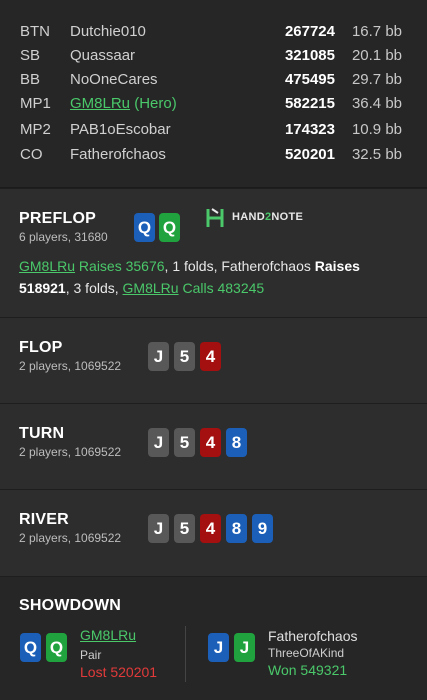  Describe the element at coordinates (306, 653) in the screenshot. I see `showdown-hand-rank: ThreeOfAKind` at that location.